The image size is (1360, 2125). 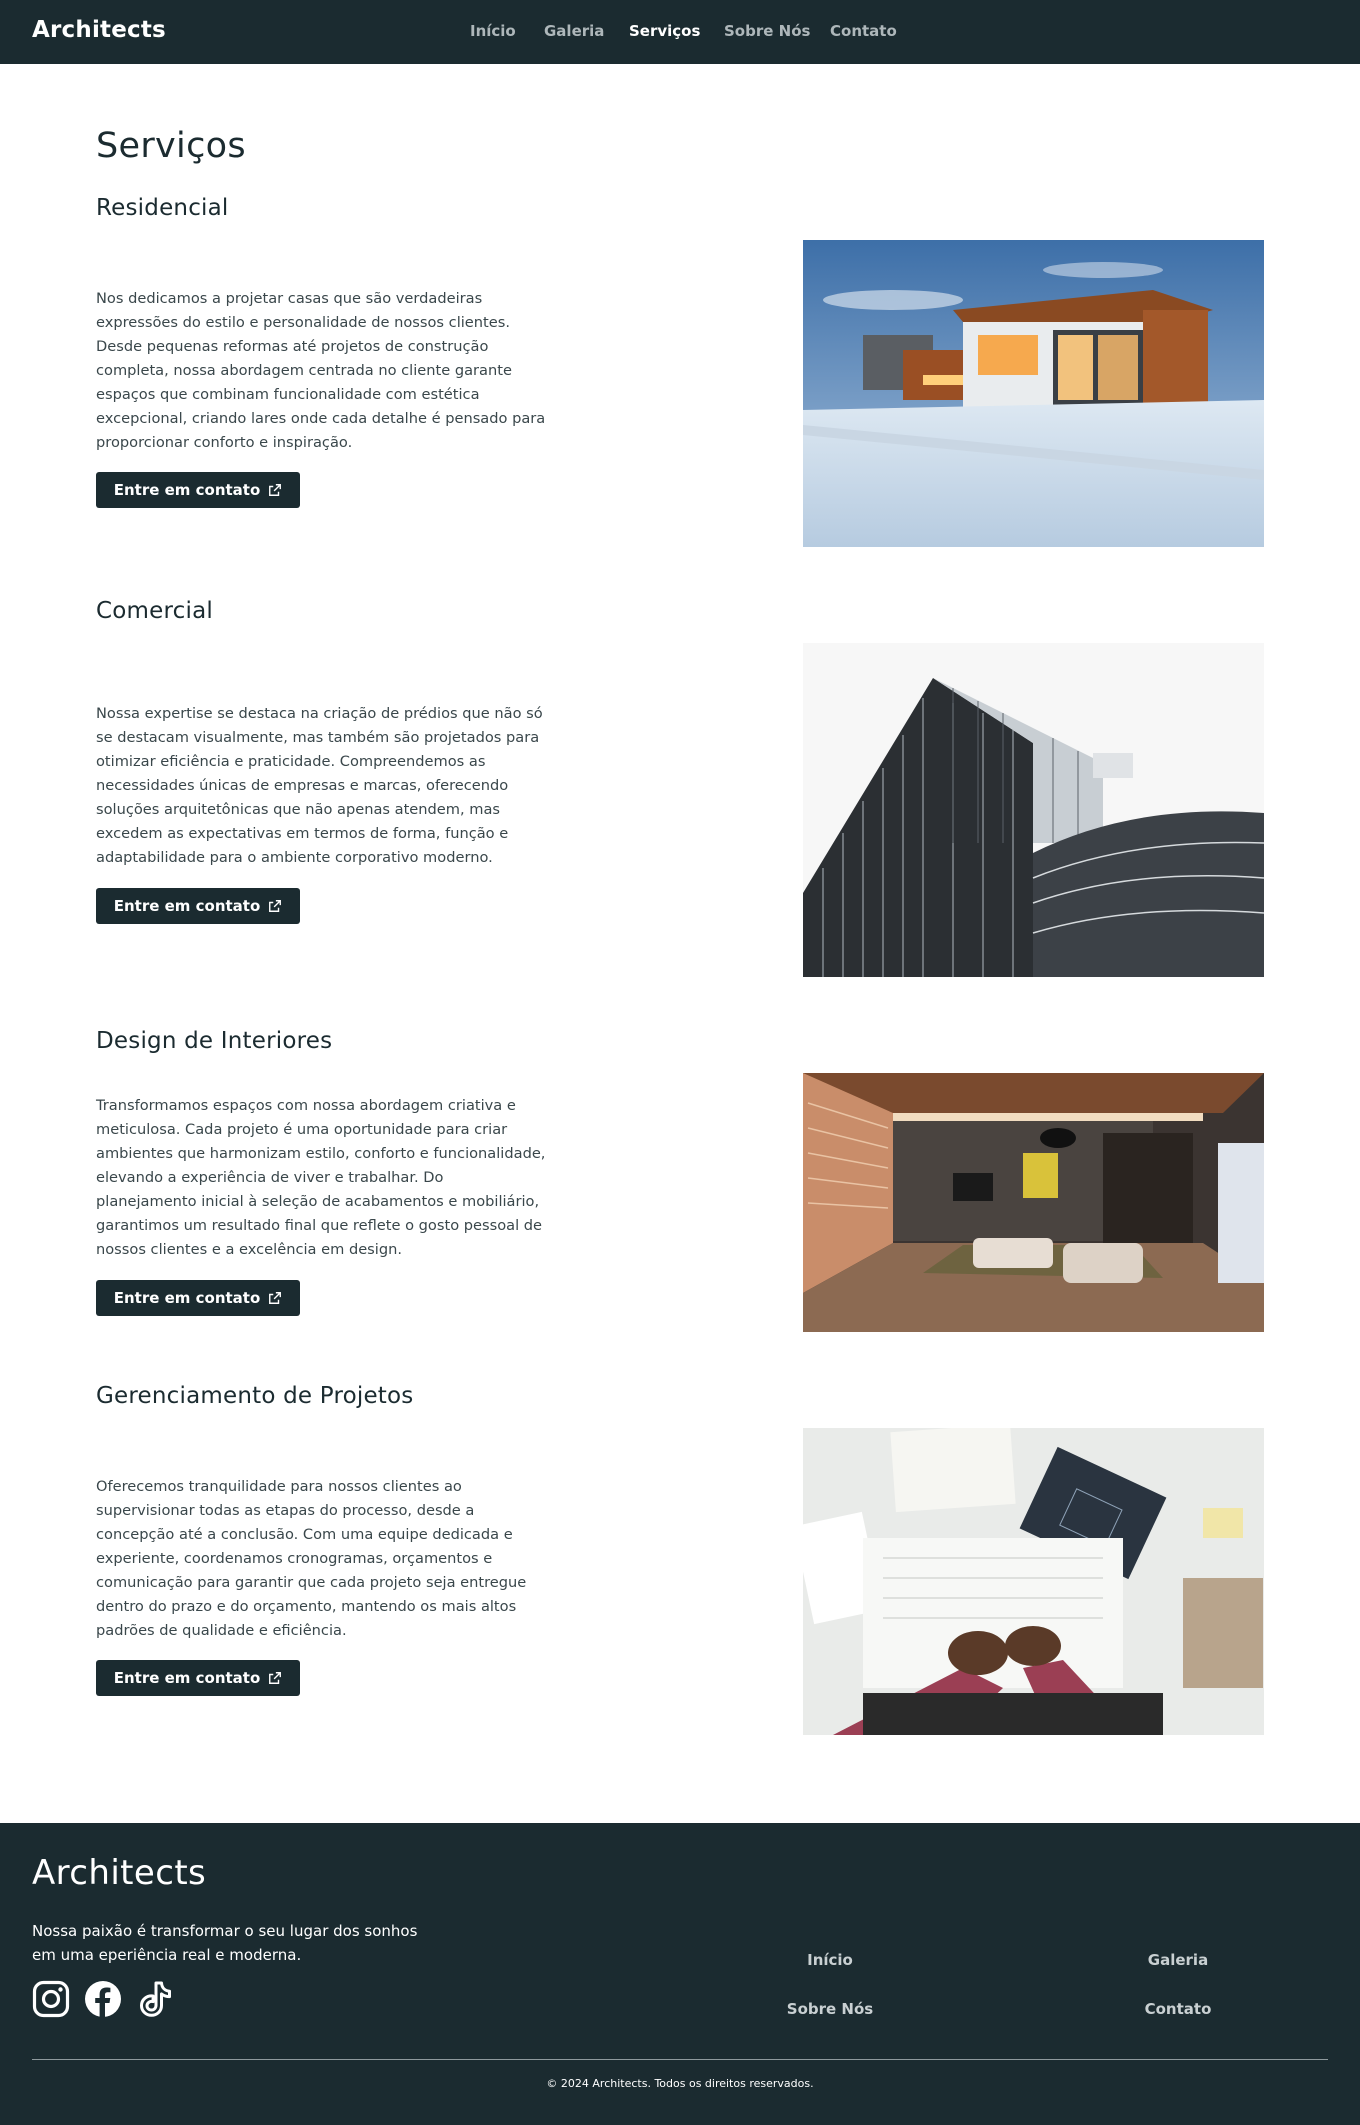 I want to click on nav-item-galeria: Galeria, so click(x=574, y=31).